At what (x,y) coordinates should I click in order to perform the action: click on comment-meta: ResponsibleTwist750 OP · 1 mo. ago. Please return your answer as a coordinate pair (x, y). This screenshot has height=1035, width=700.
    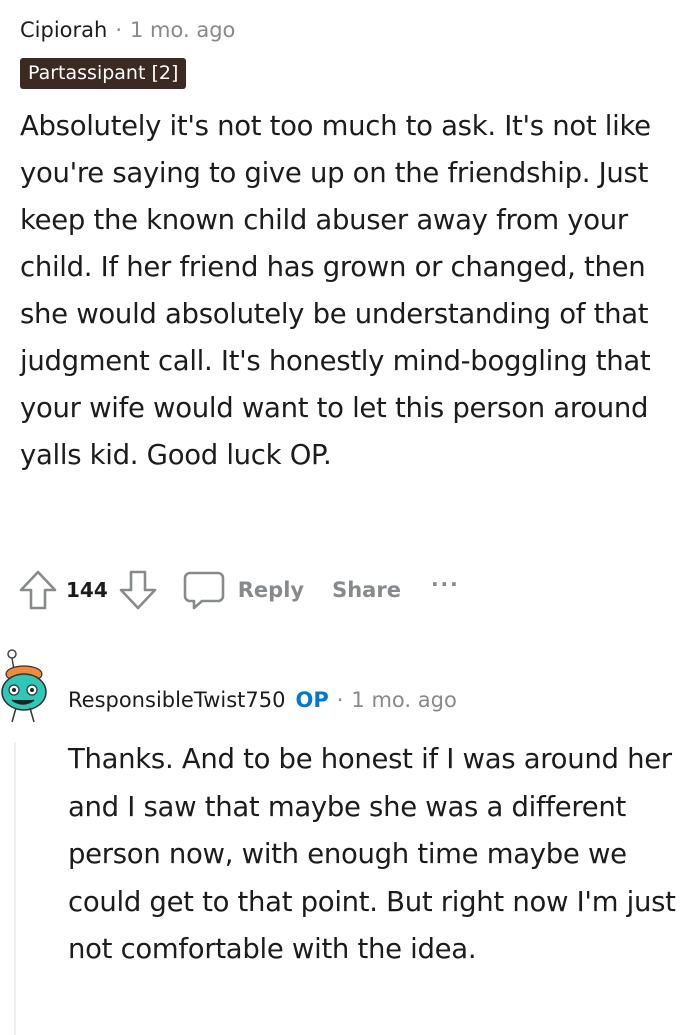
    Looking at the image, I should click on (384, 700).